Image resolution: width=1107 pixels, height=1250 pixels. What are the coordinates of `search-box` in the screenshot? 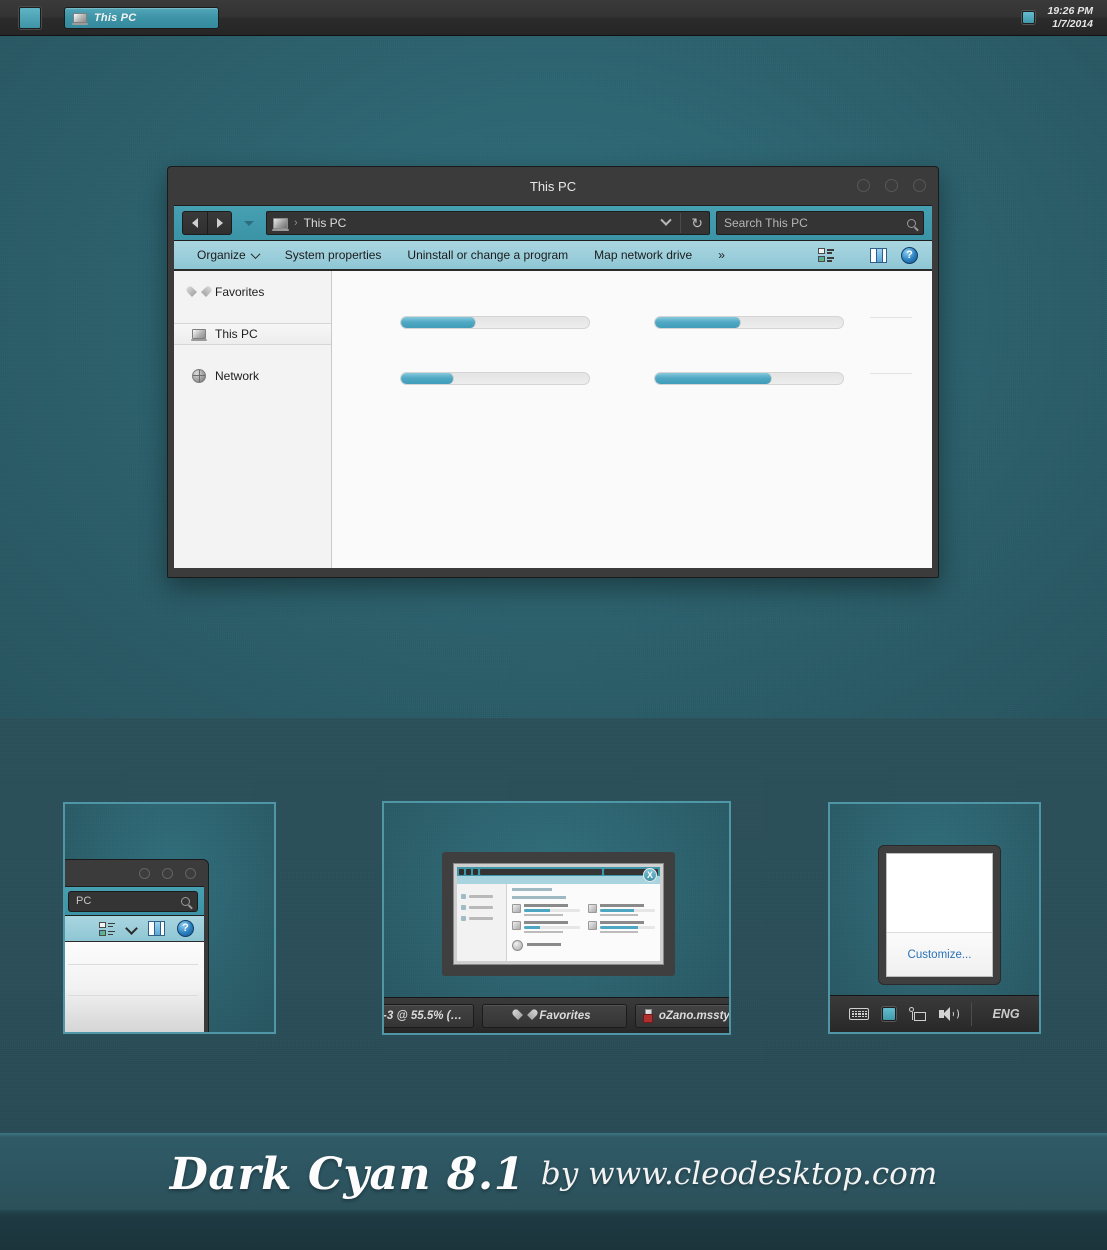 It's located at (820, 223).